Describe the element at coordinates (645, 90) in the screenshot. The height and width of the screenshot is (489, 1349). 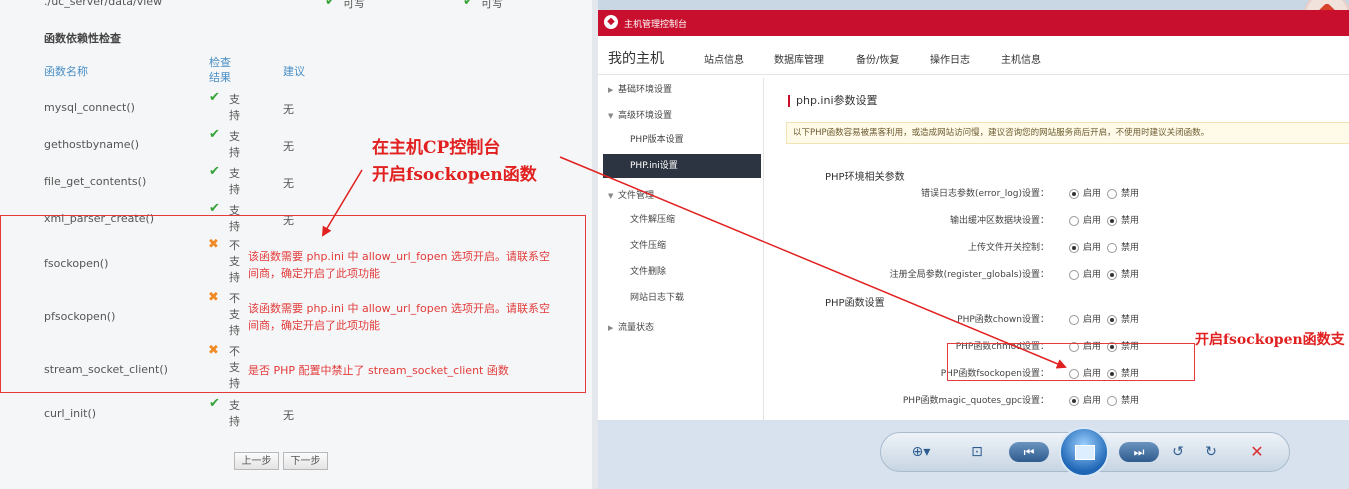
I see `sidebar-label: 基础环境设置` at that location.